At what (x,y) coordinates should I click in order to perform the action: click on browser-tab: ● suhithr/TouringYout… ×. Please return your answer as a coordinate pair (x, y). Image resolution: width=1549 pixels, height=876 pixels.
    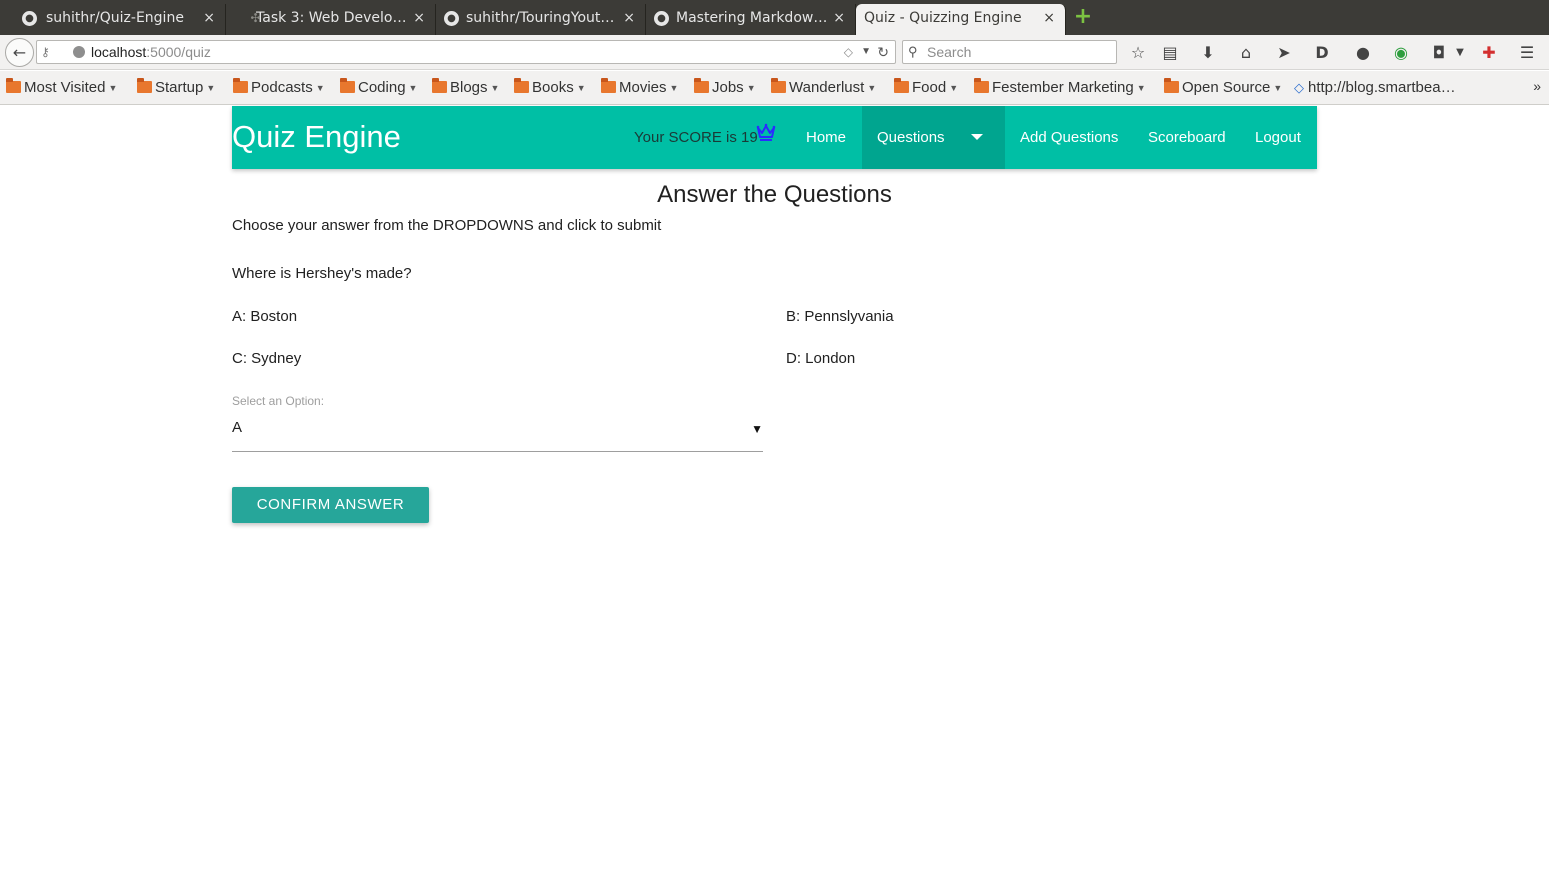
    Looking at the image, I should click on (541, 19).